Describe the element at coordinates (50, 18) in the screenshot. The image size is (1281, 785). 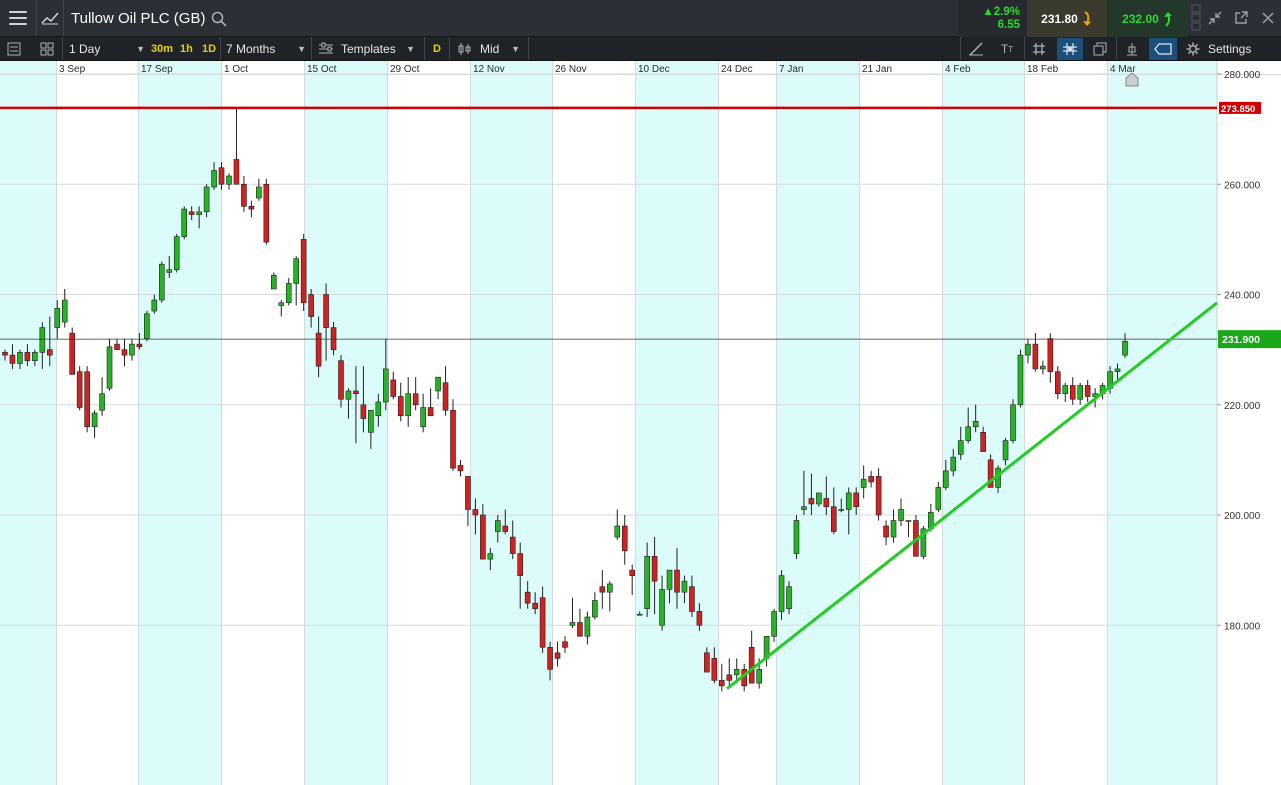
I see `chart-toggle-icon` at that location.